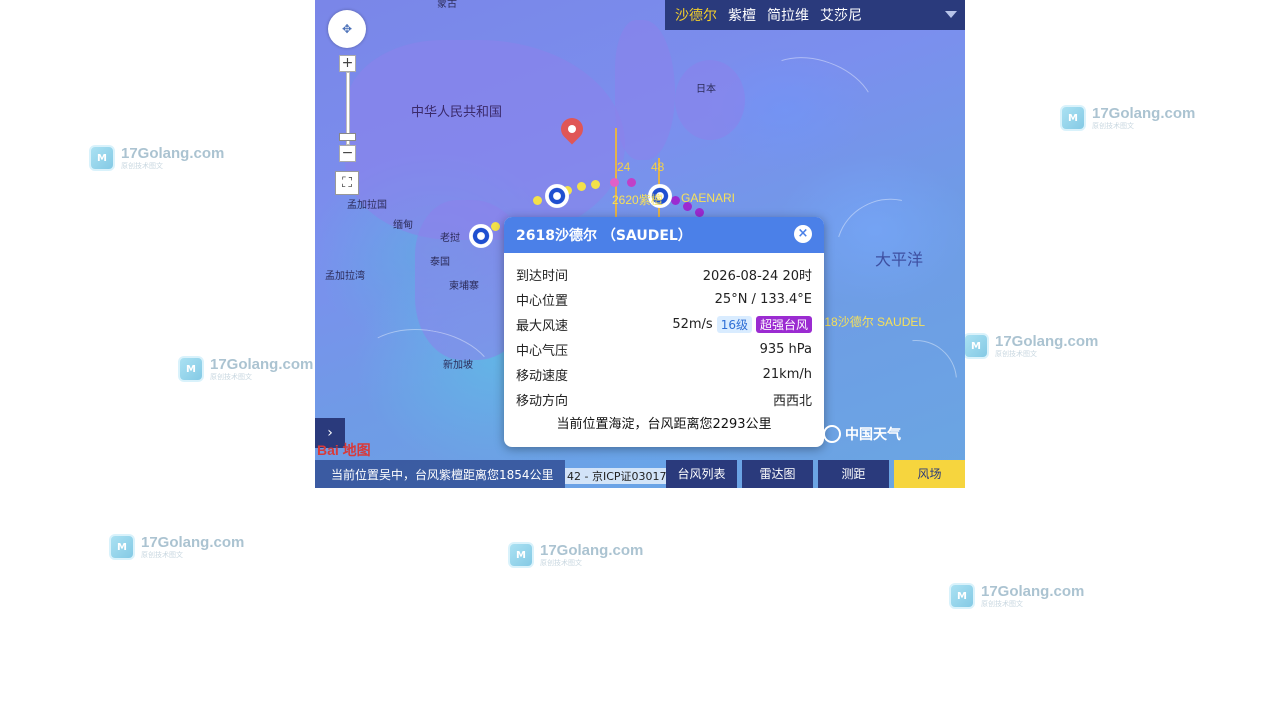  I want to click on popup-title: 2618沙德尔 （SAUDEL）, so click(664, 235).